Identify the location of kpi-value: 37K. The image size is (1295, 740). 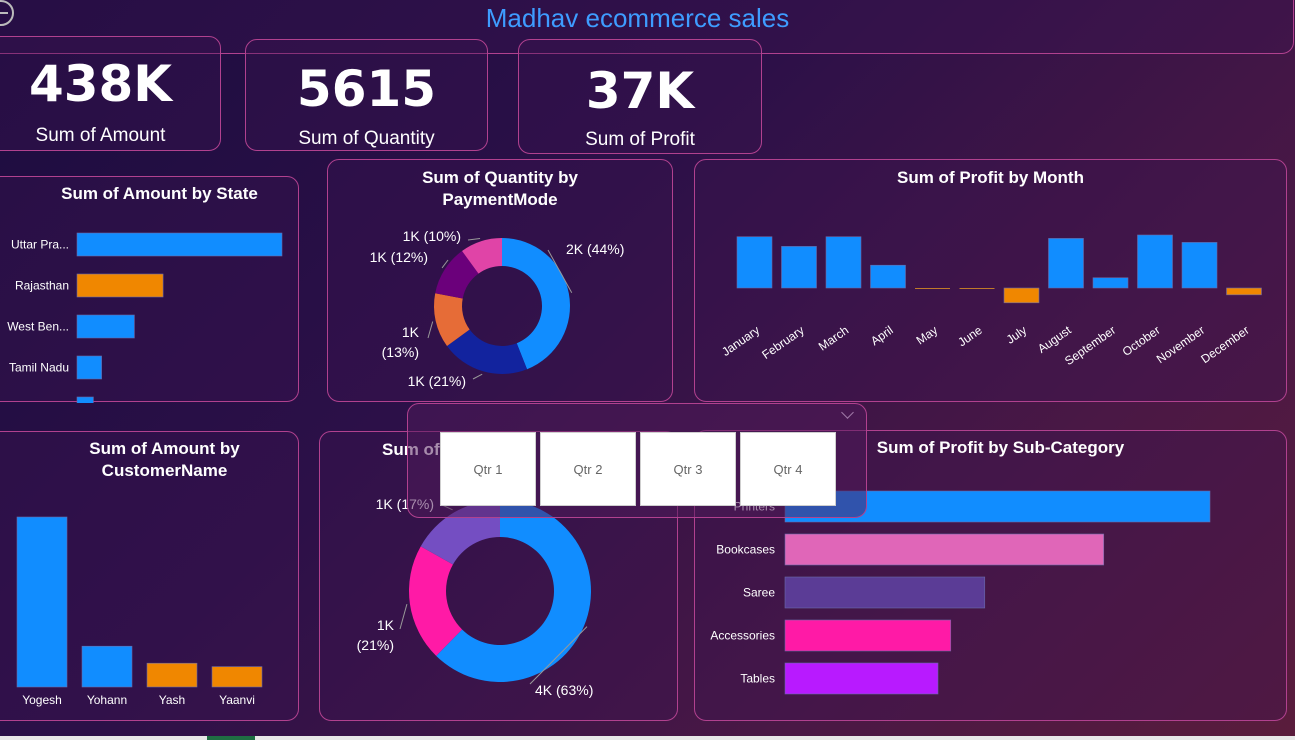
(640, 91).